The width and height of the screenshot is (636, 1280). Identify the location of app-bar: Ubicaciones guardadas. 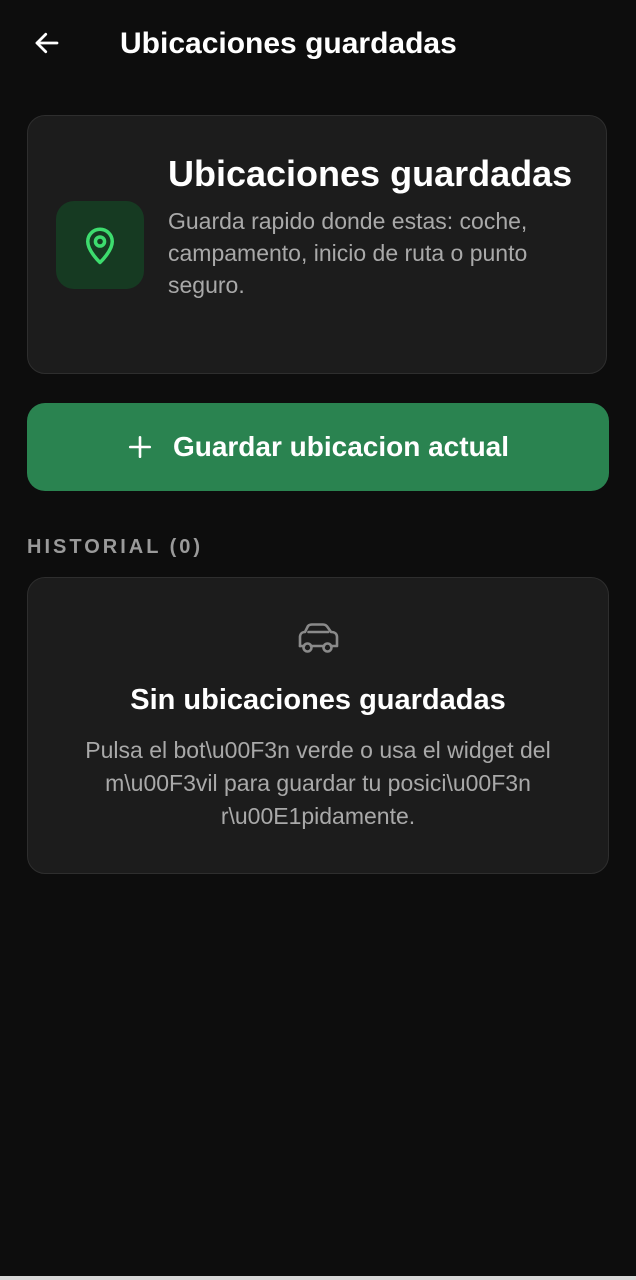
(318, 44).